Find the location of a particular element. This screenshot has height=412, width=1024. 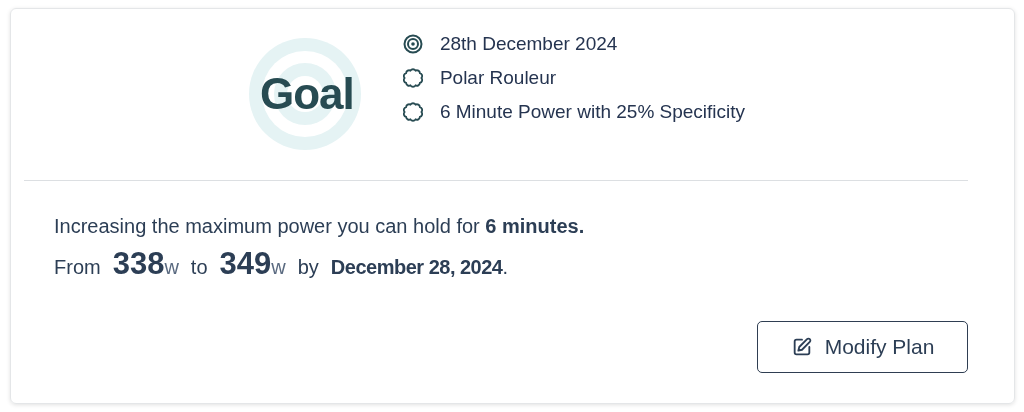

goal-detail: Polar Rouleur is located at coordinates (498, 78).